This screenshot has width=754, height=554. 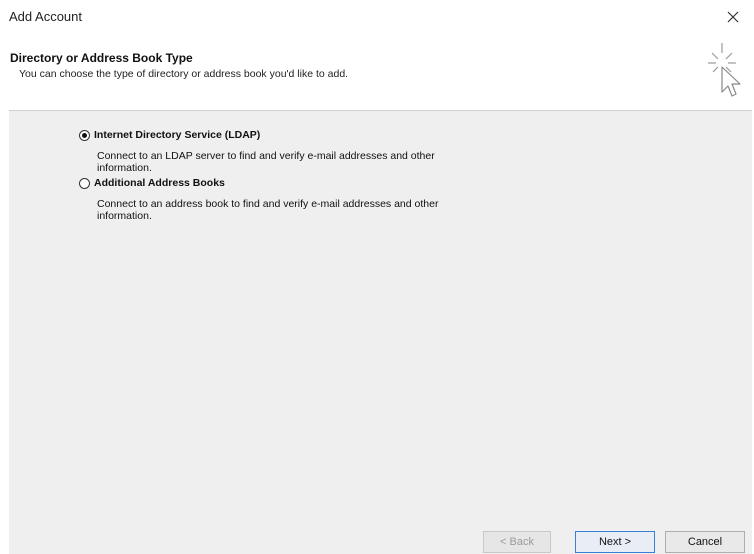 I want to click on back-button: < Back, so click(x=517, y=542).